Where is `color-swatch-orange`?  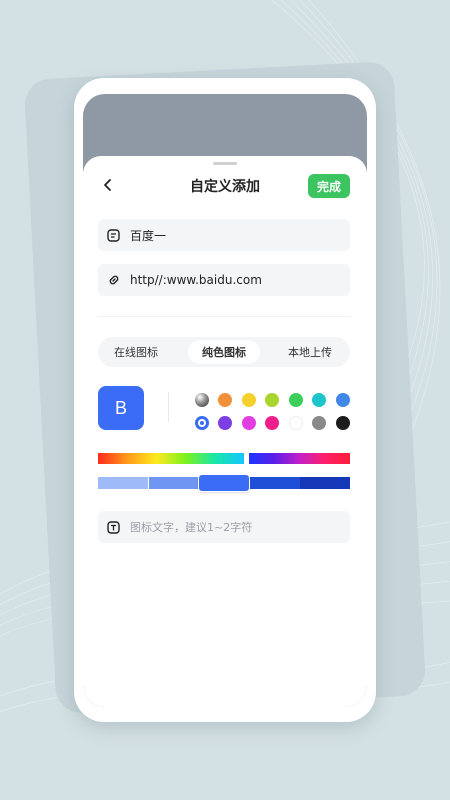 color-swatch-orange is located at coordinates (225, 400).